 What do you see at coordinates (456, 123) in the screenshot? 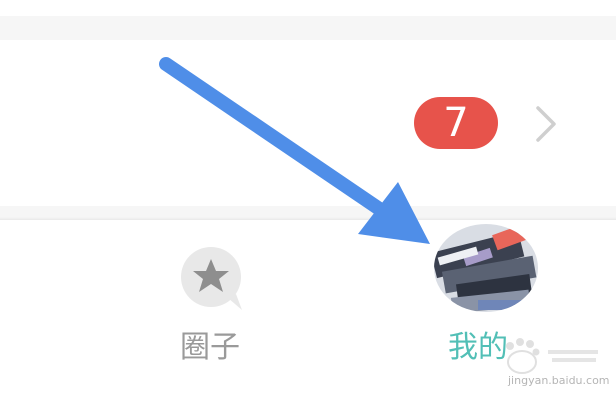
I see `notification-badge: 7` at bounding box center [456, 123].